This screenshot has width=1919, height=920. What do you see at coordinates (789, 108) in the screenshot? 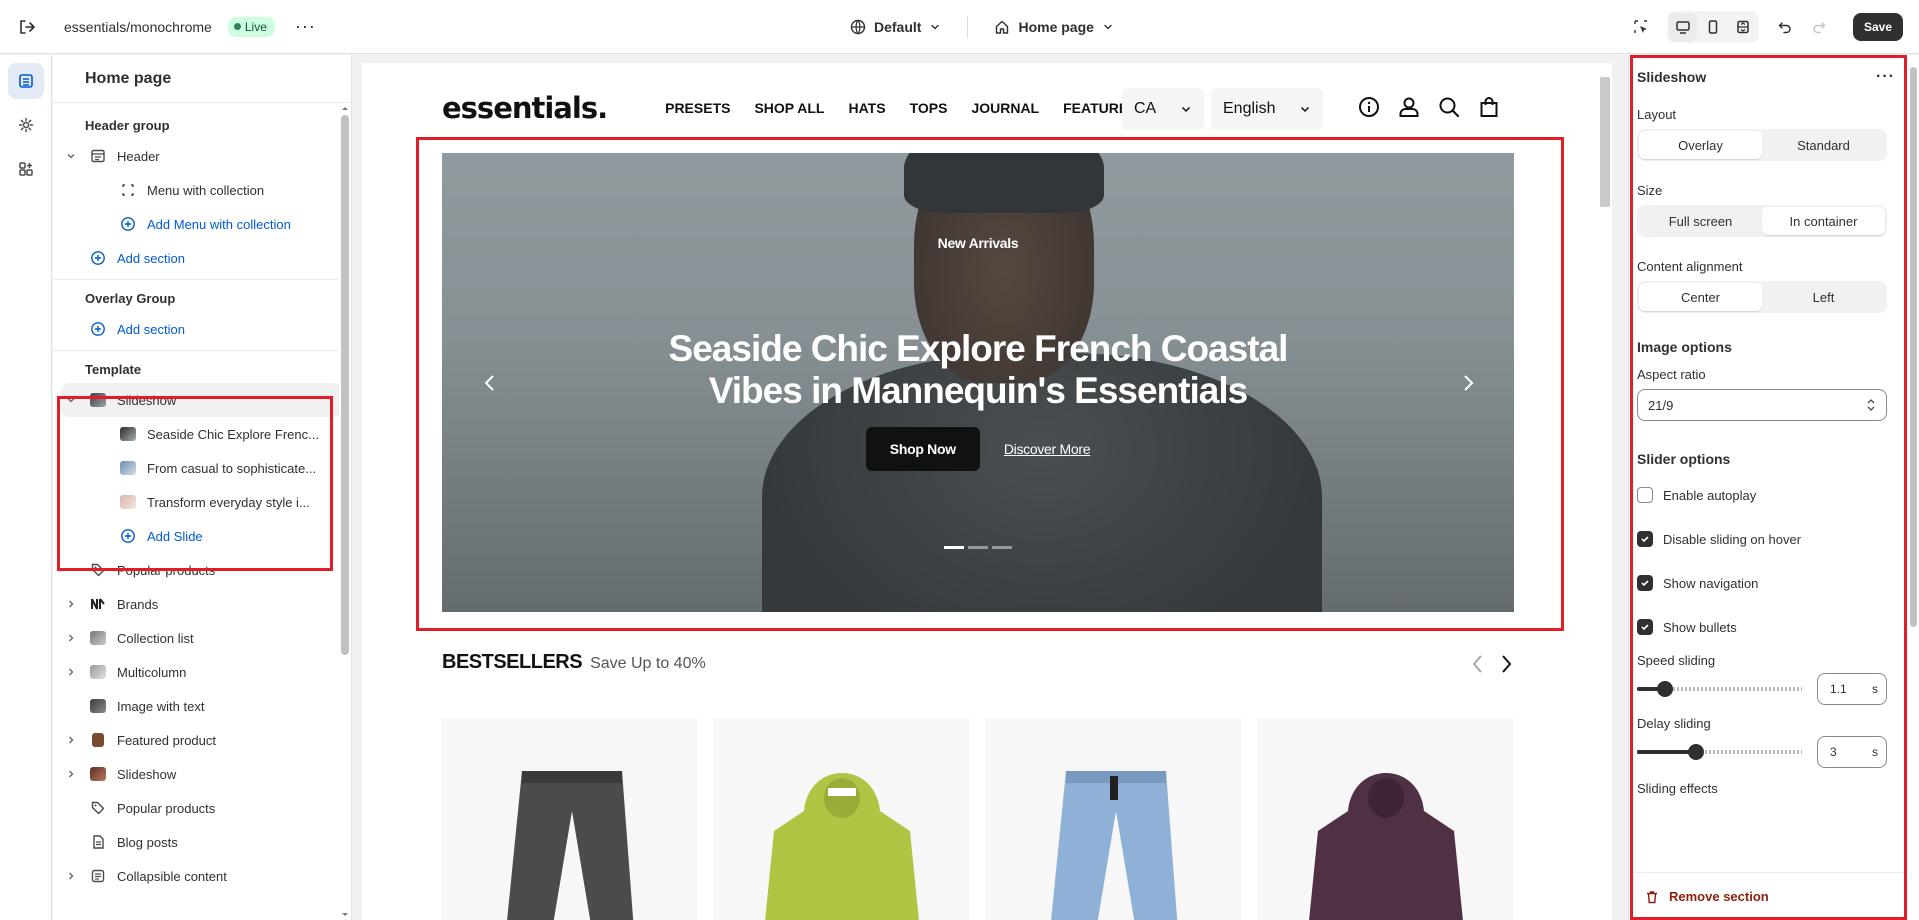
I see `nav-item-shop-all: SHOP ALL` at bounding box center [789, 108].